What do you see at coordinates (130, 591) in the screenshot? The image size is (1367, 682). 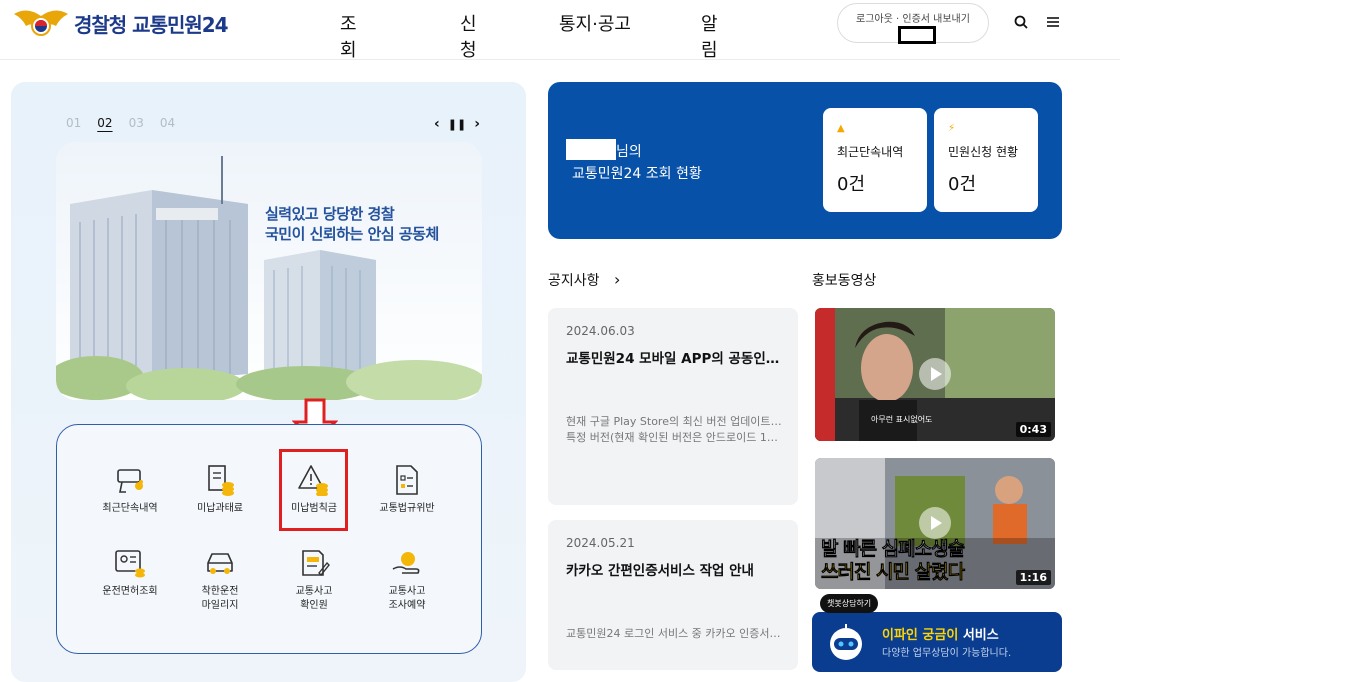 I see `menu-label: 운전면허조회` at bounding box center [130, 591].